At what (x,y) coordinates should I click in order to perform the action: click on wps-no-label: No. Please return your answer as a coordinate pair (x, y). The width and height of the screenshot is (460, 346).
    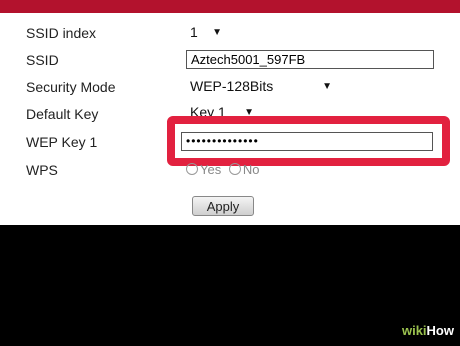
    Looking at the image, I should click on (251, 169).